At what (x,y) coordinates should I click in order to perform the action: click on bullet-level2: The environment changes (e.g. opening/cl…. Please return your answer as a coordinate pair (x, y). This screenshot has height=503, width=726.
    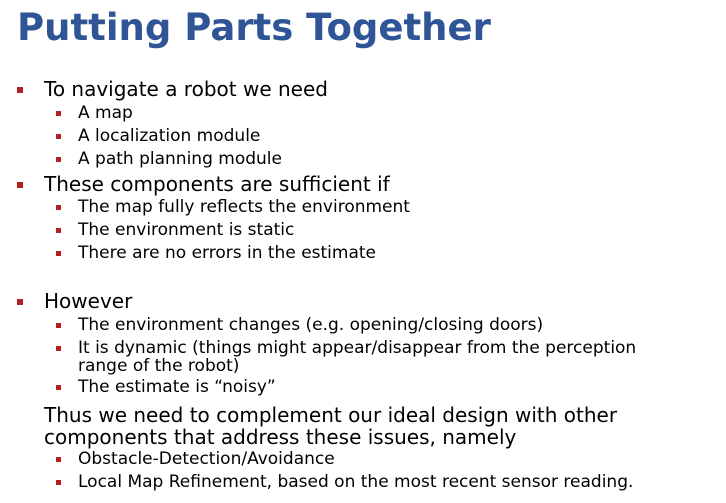
    Looking at the image, I should click on (311, 325).